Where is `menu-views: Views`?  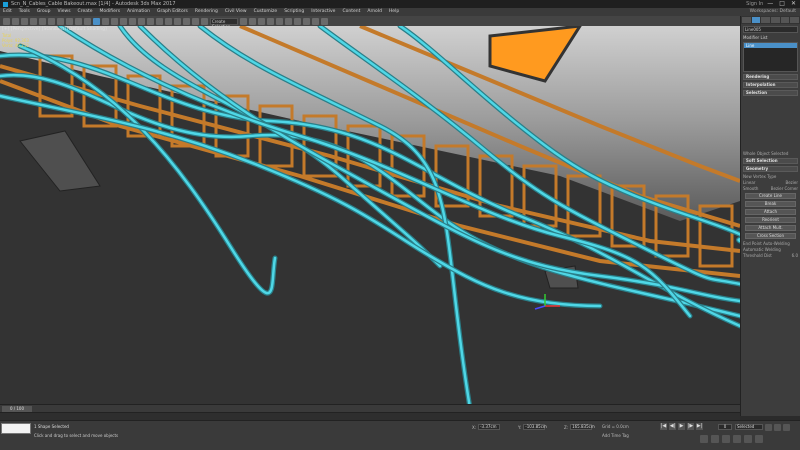 menu-views: Views is located at coordinates (64, 12).